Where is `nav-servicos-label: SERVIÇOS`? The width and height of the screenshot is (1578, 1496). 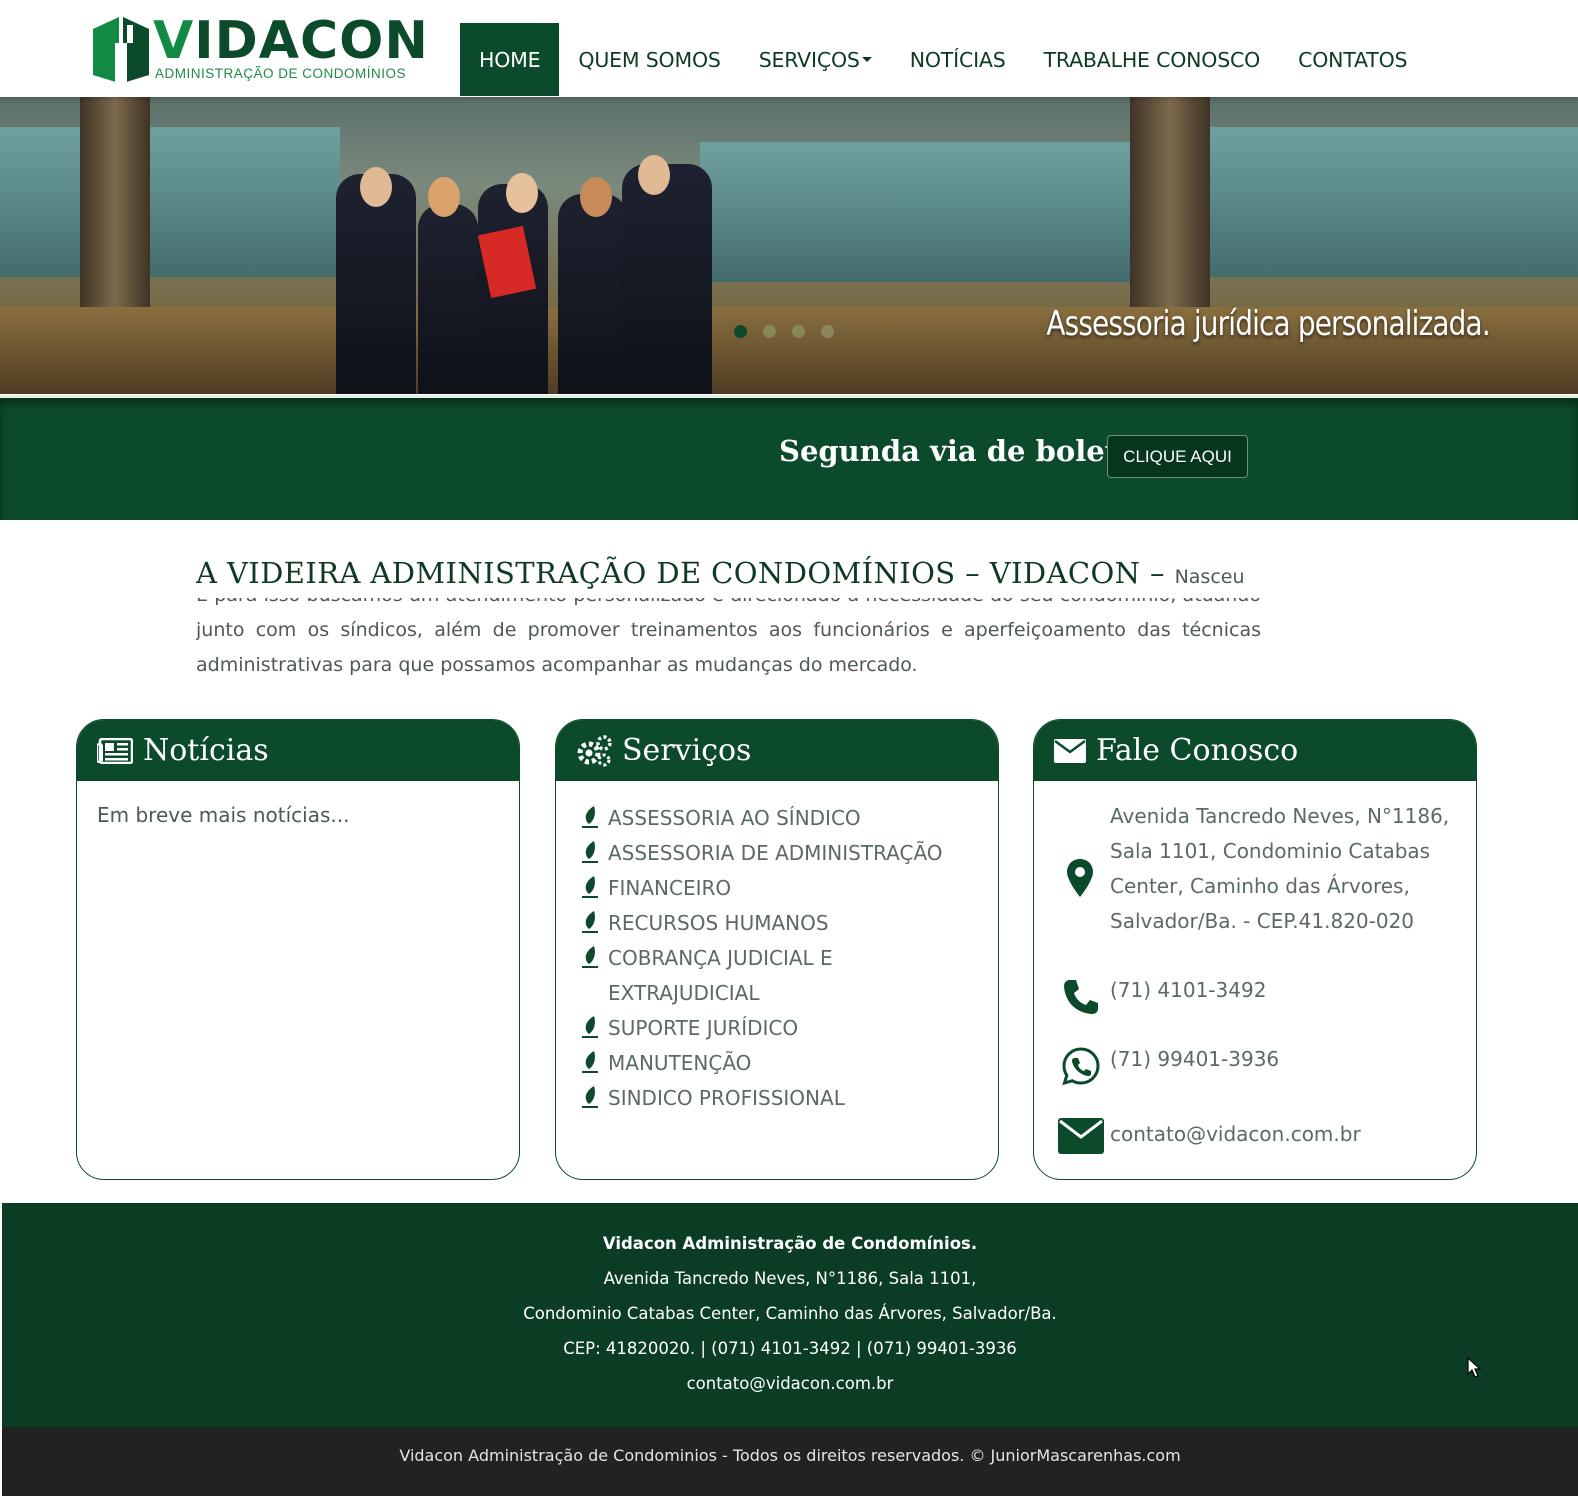 nav-servicos-label: SERVIÇOS is located at coordinates (809, 59).